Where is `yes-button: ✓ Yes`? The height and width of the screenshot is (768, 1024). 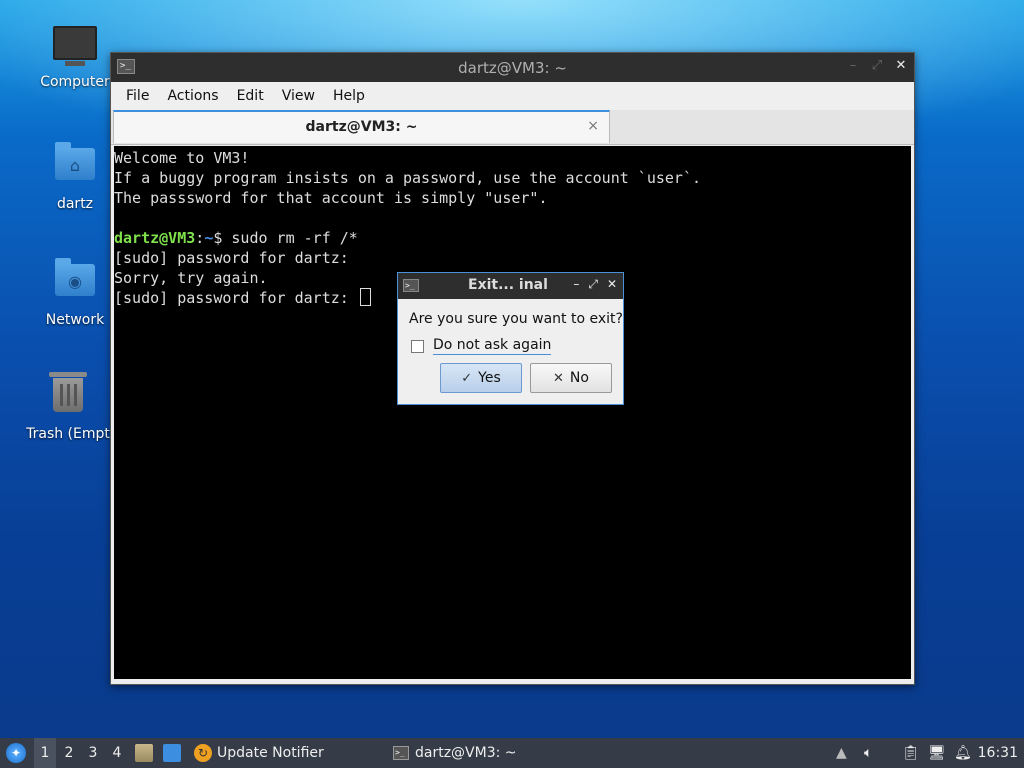
yes-button: ✓ Yes is located at coordinates (481, 378).